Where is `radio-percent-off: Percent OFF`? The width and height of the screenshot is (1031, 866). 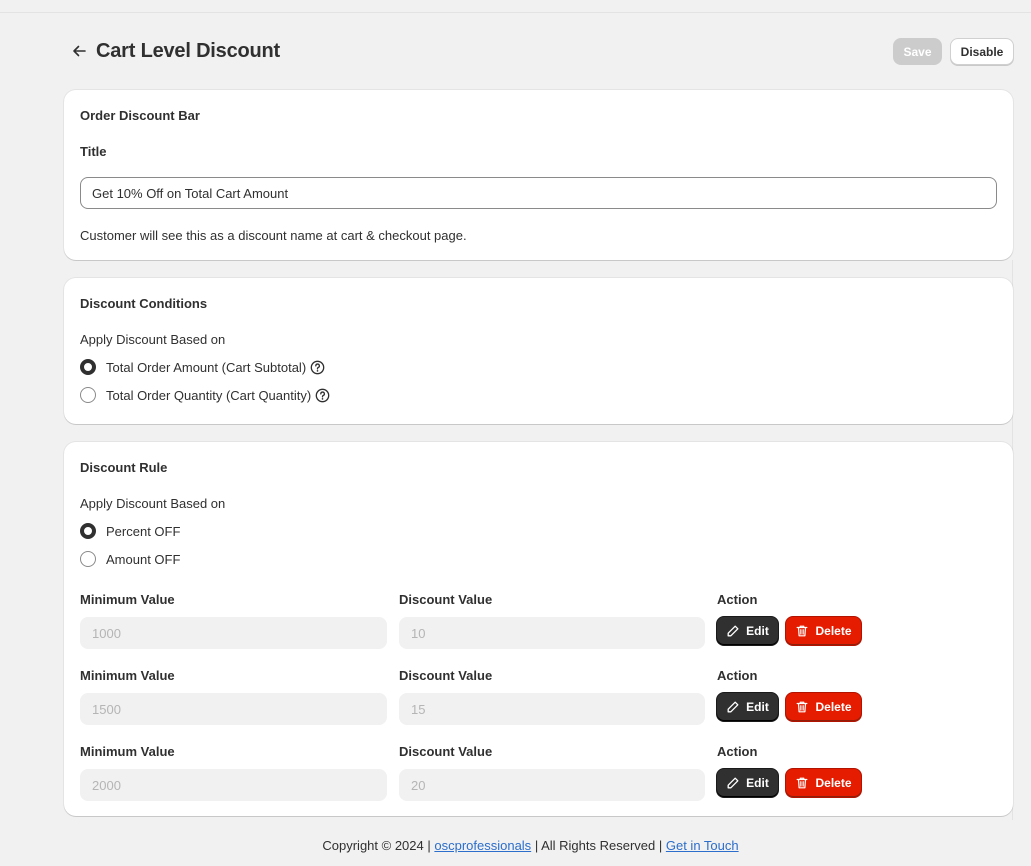 radio-percent-off: Percent OFF is located at coordinates (130, 531).